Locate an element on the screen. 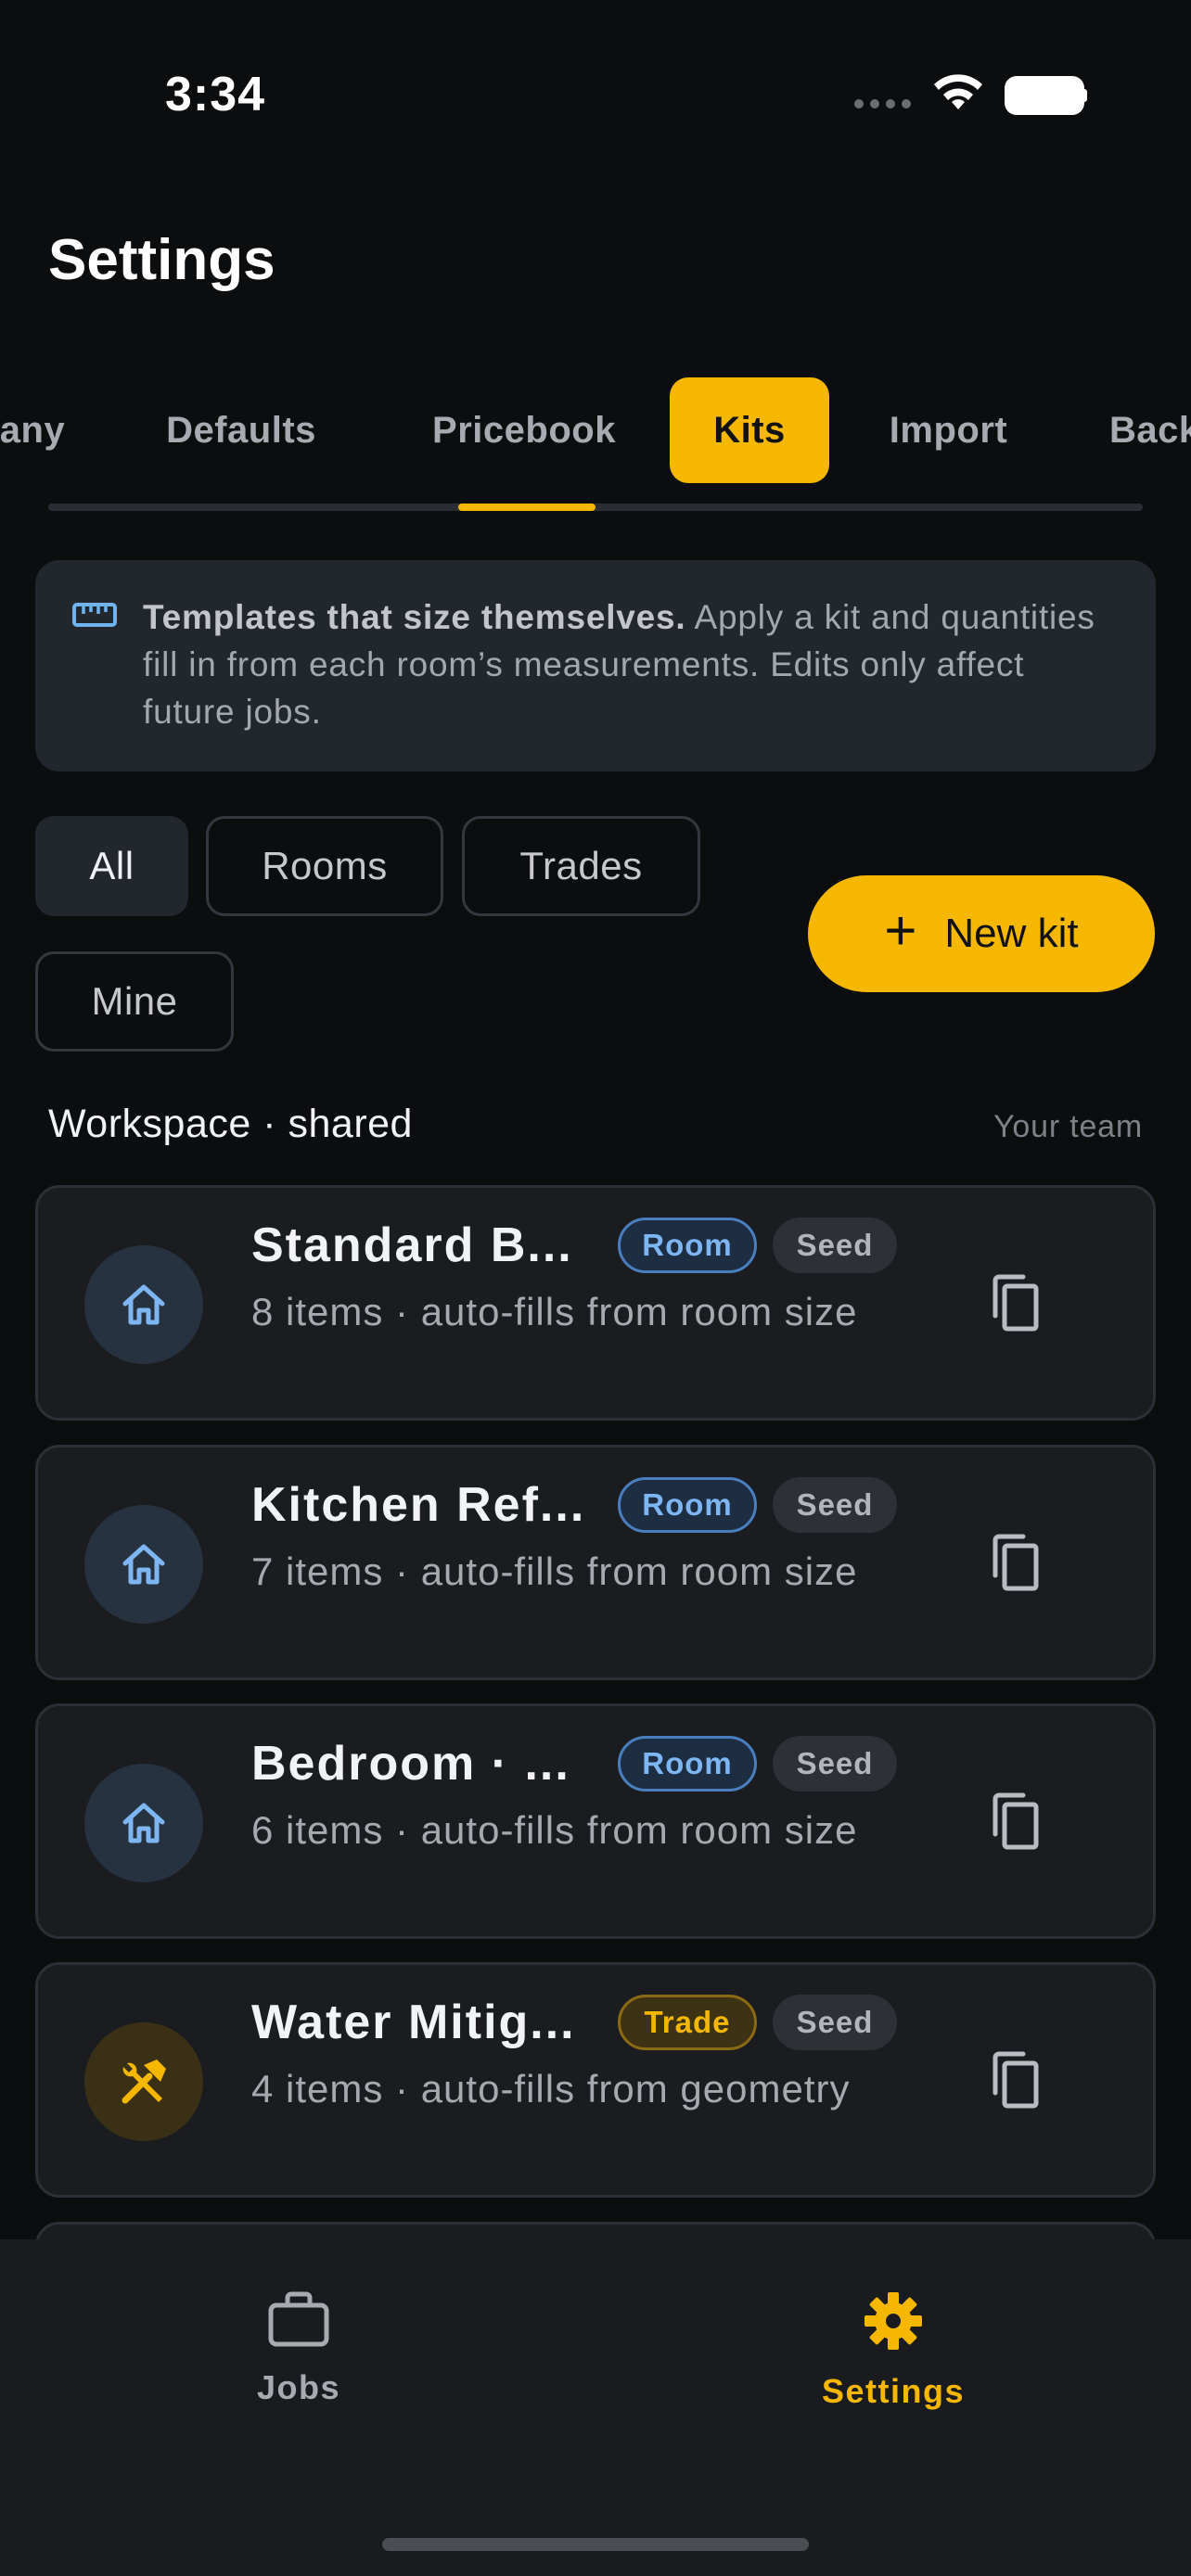 The width and height of the screenshot is (1191, 2576). kit-subtitle: 4 items · auto-fills from geometry is located at coordinates (551, 2089).